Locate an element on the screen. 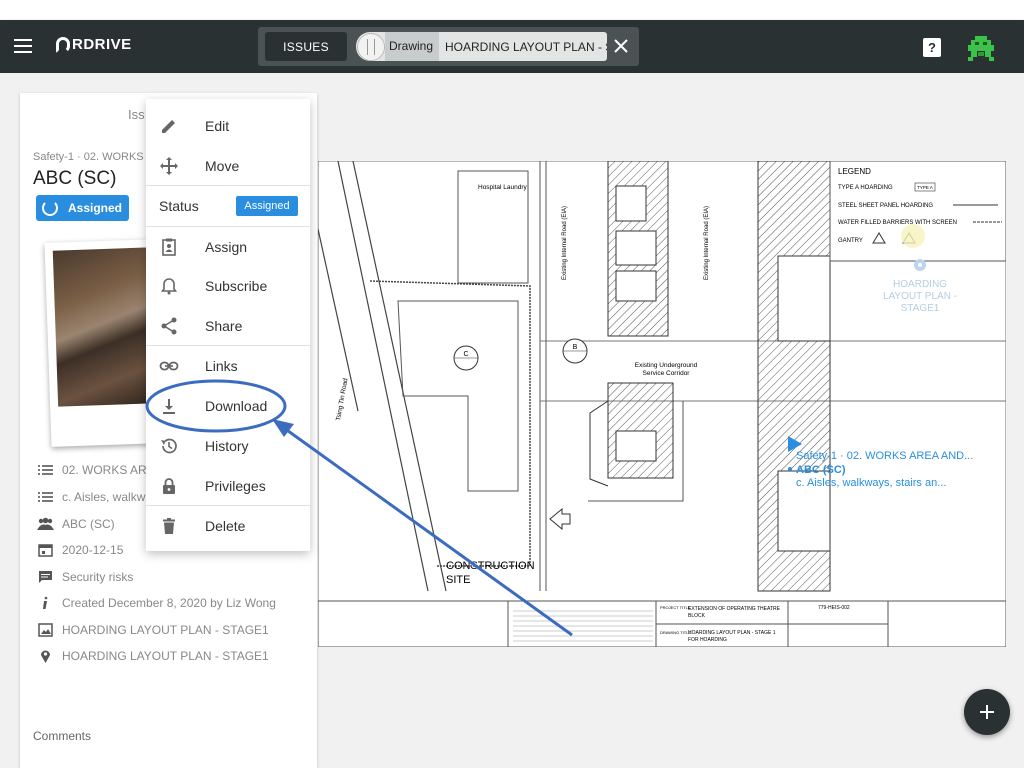  tab-issues: ISSUES is located at coordinates (306, 46).